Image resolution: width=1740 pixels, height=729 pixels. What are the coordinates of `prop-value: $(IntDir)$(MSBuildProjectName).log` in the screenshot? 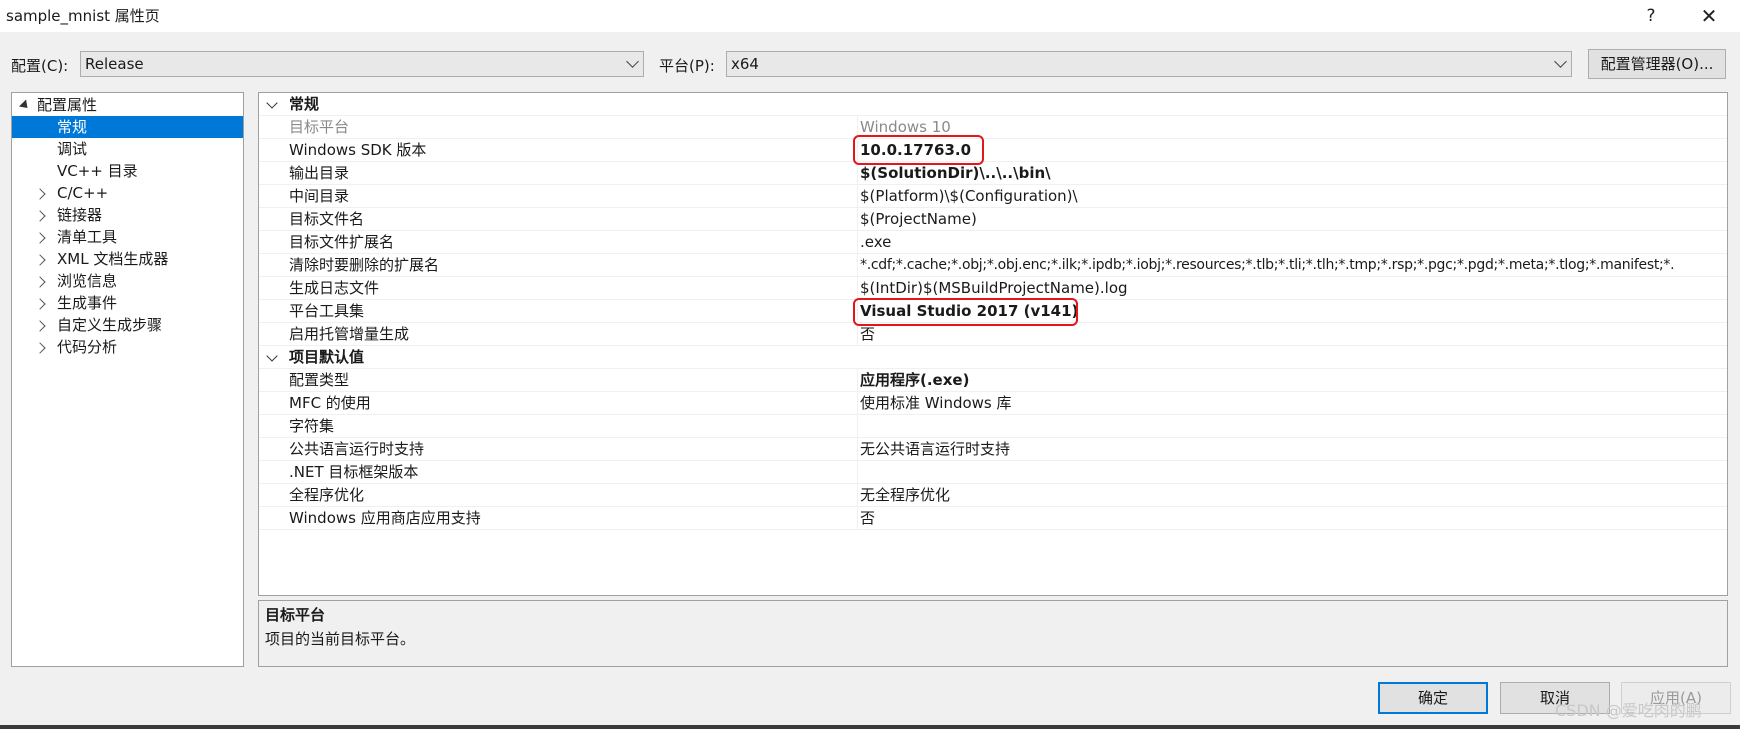 It's located at (994, 288).